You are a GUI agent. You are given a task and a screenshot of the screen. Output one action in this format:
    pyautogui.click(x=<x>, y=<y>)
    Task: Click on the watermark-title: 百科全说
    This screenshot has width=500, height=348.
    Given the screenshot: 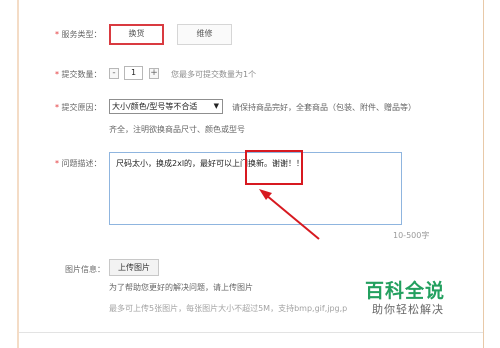 What is the action you would take?
    pyautogui.click(x=405, y=291)
    